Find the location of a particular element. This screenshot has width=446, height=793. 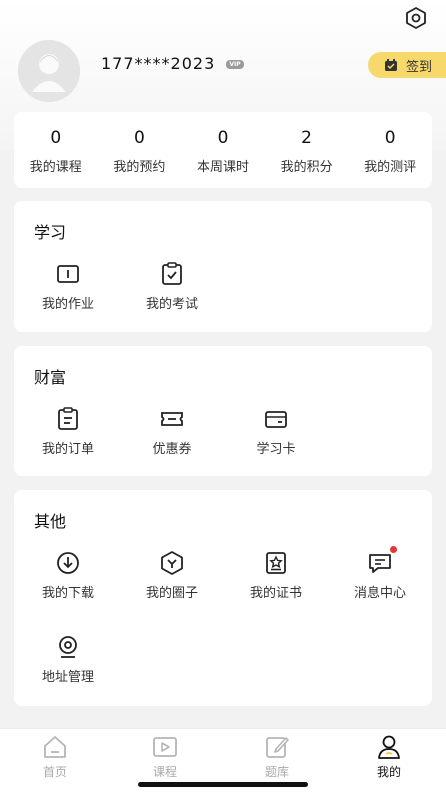

menu-item-label: 地址管理 is located at coordinates (67, 677).